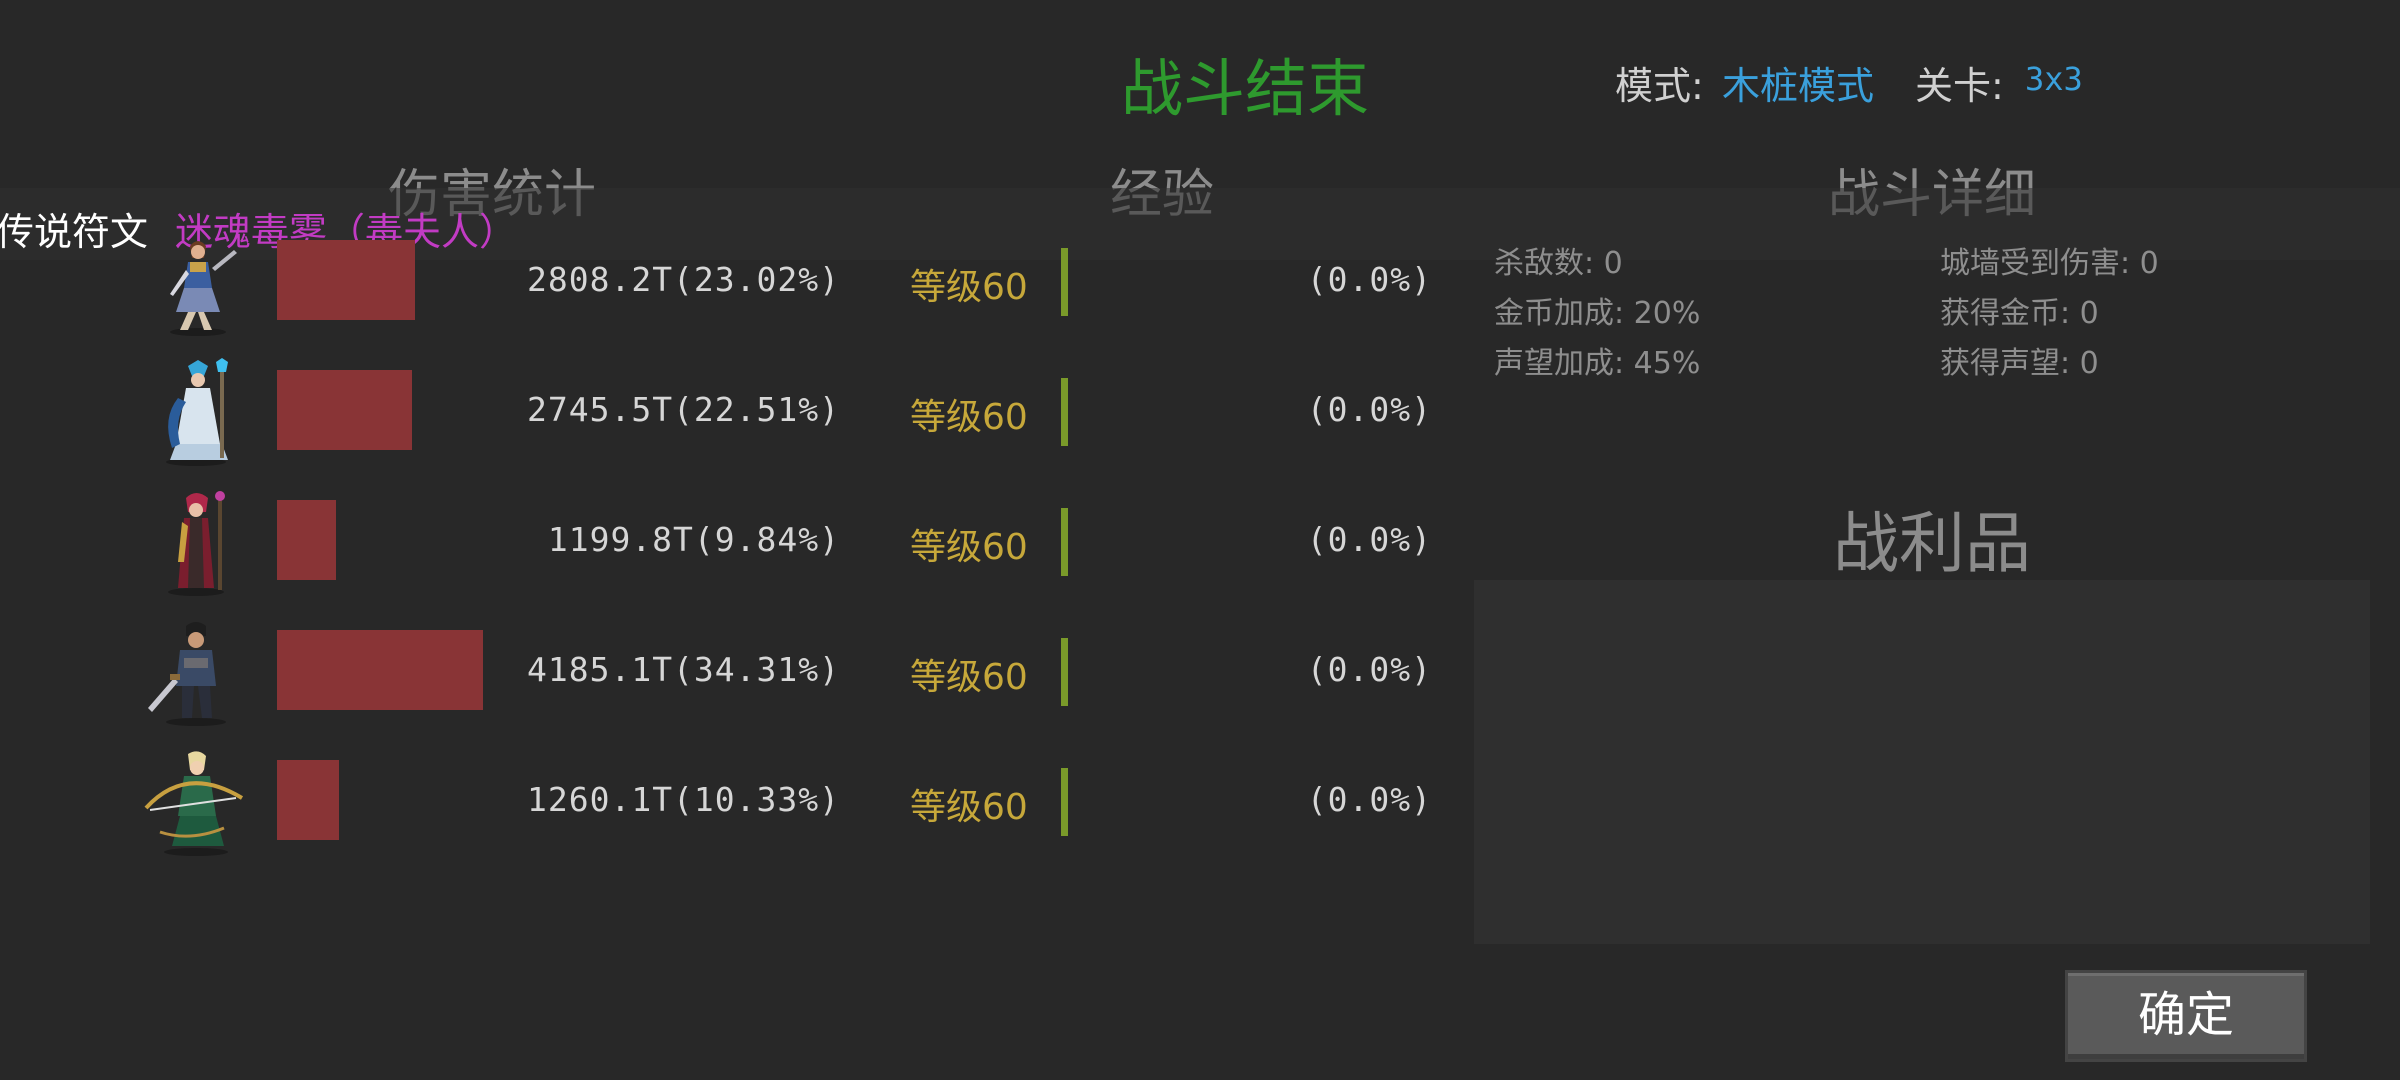  What do you see at coordinates (1798, 86) in the screenshot?
I see `mode-value: 木桩模式` at bounding box center [1798, 86].